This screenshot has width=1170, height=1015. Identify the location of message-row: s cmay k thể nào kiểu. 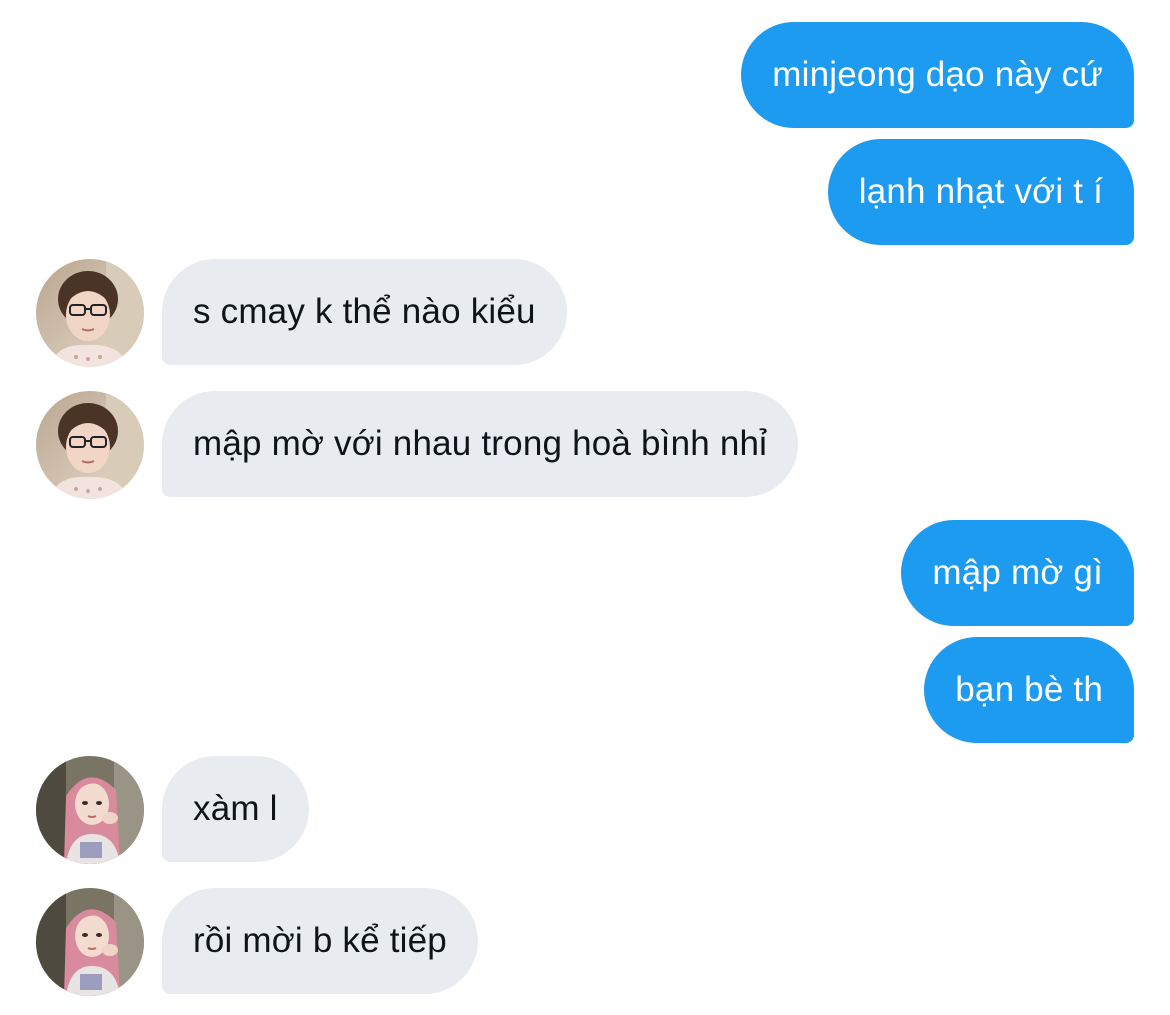
(585, 313).